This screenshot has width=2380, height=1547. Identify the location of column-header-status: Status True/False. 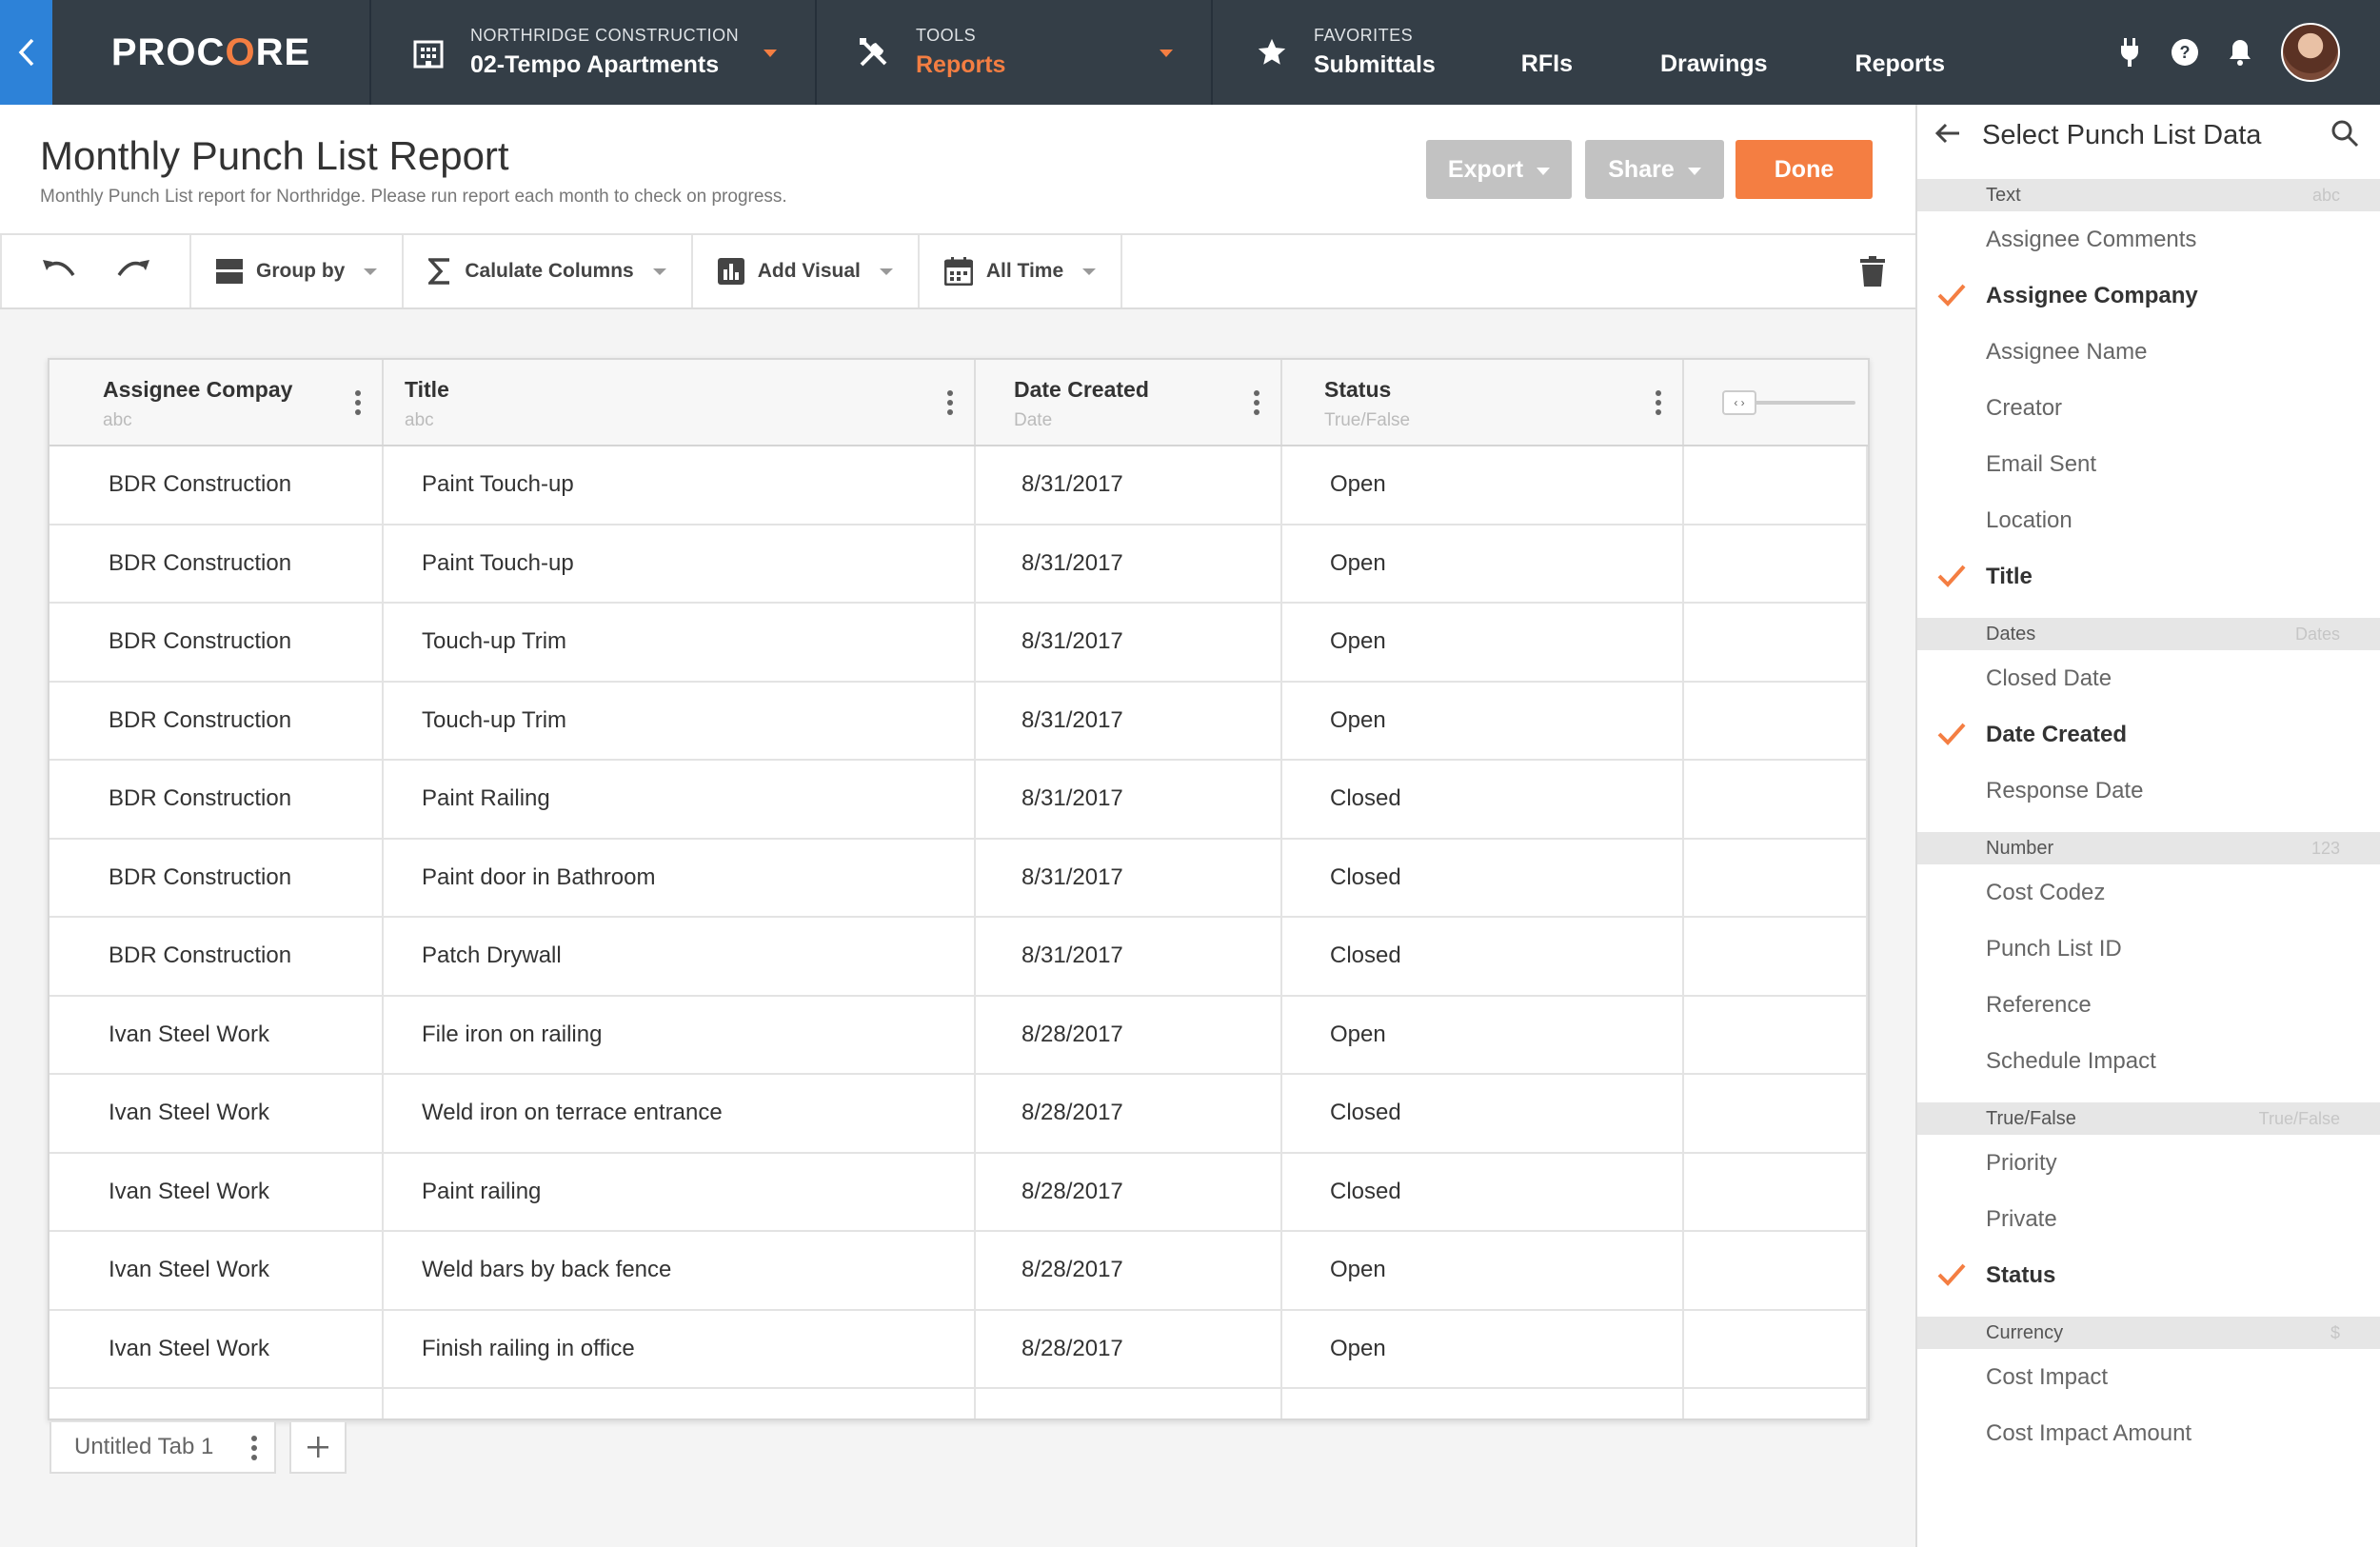
(1483, 402).